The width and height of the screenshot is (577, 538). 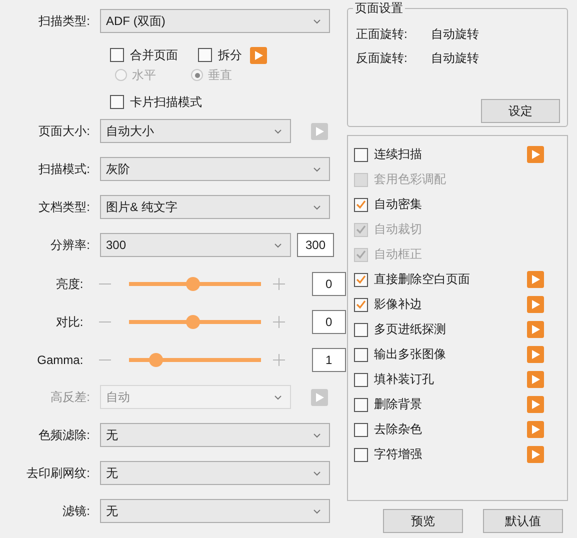 What do you see at coordinates (64, 131) in the screenshot?
I see `field-label: 页面大小:` at bounding box center [64, 131].